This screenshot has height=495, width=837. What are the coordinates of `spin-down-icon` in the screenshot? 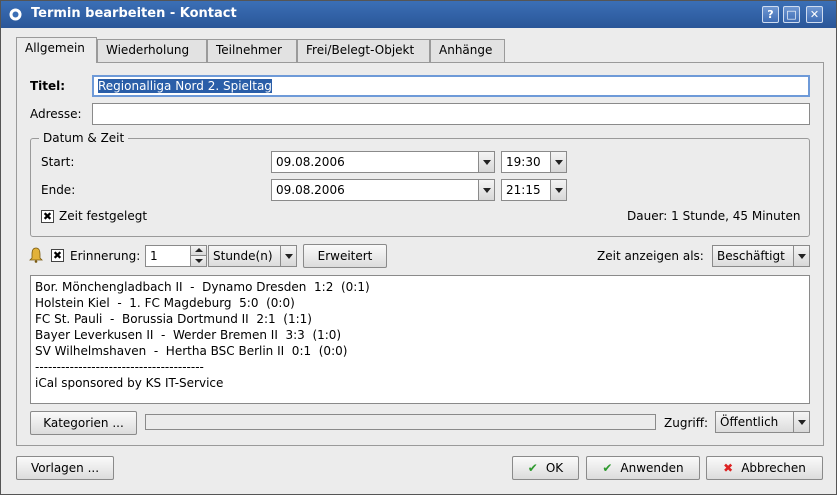 It's located at (198, 261).